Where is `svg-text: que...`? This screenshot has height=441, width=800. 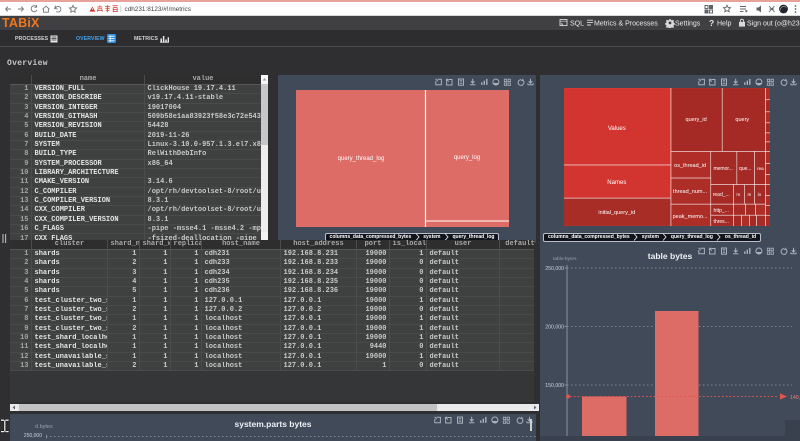
svg-text: que... is located at coordinates (745, 169).